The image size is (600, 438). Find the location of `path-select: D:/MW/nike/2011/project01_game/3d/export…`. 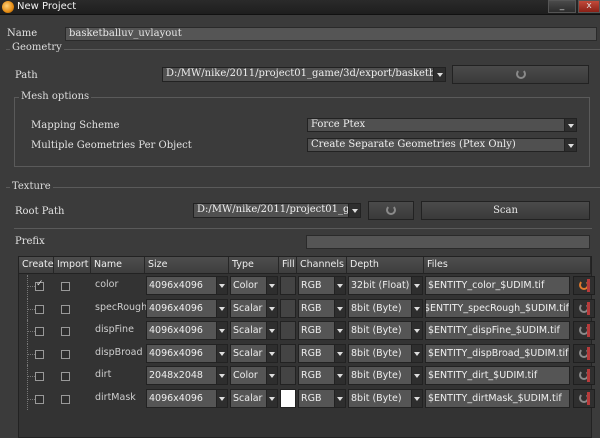

path-select: D:/MW/nike/2011/project01_game/3d/export… is located at coordinates (304, 74).